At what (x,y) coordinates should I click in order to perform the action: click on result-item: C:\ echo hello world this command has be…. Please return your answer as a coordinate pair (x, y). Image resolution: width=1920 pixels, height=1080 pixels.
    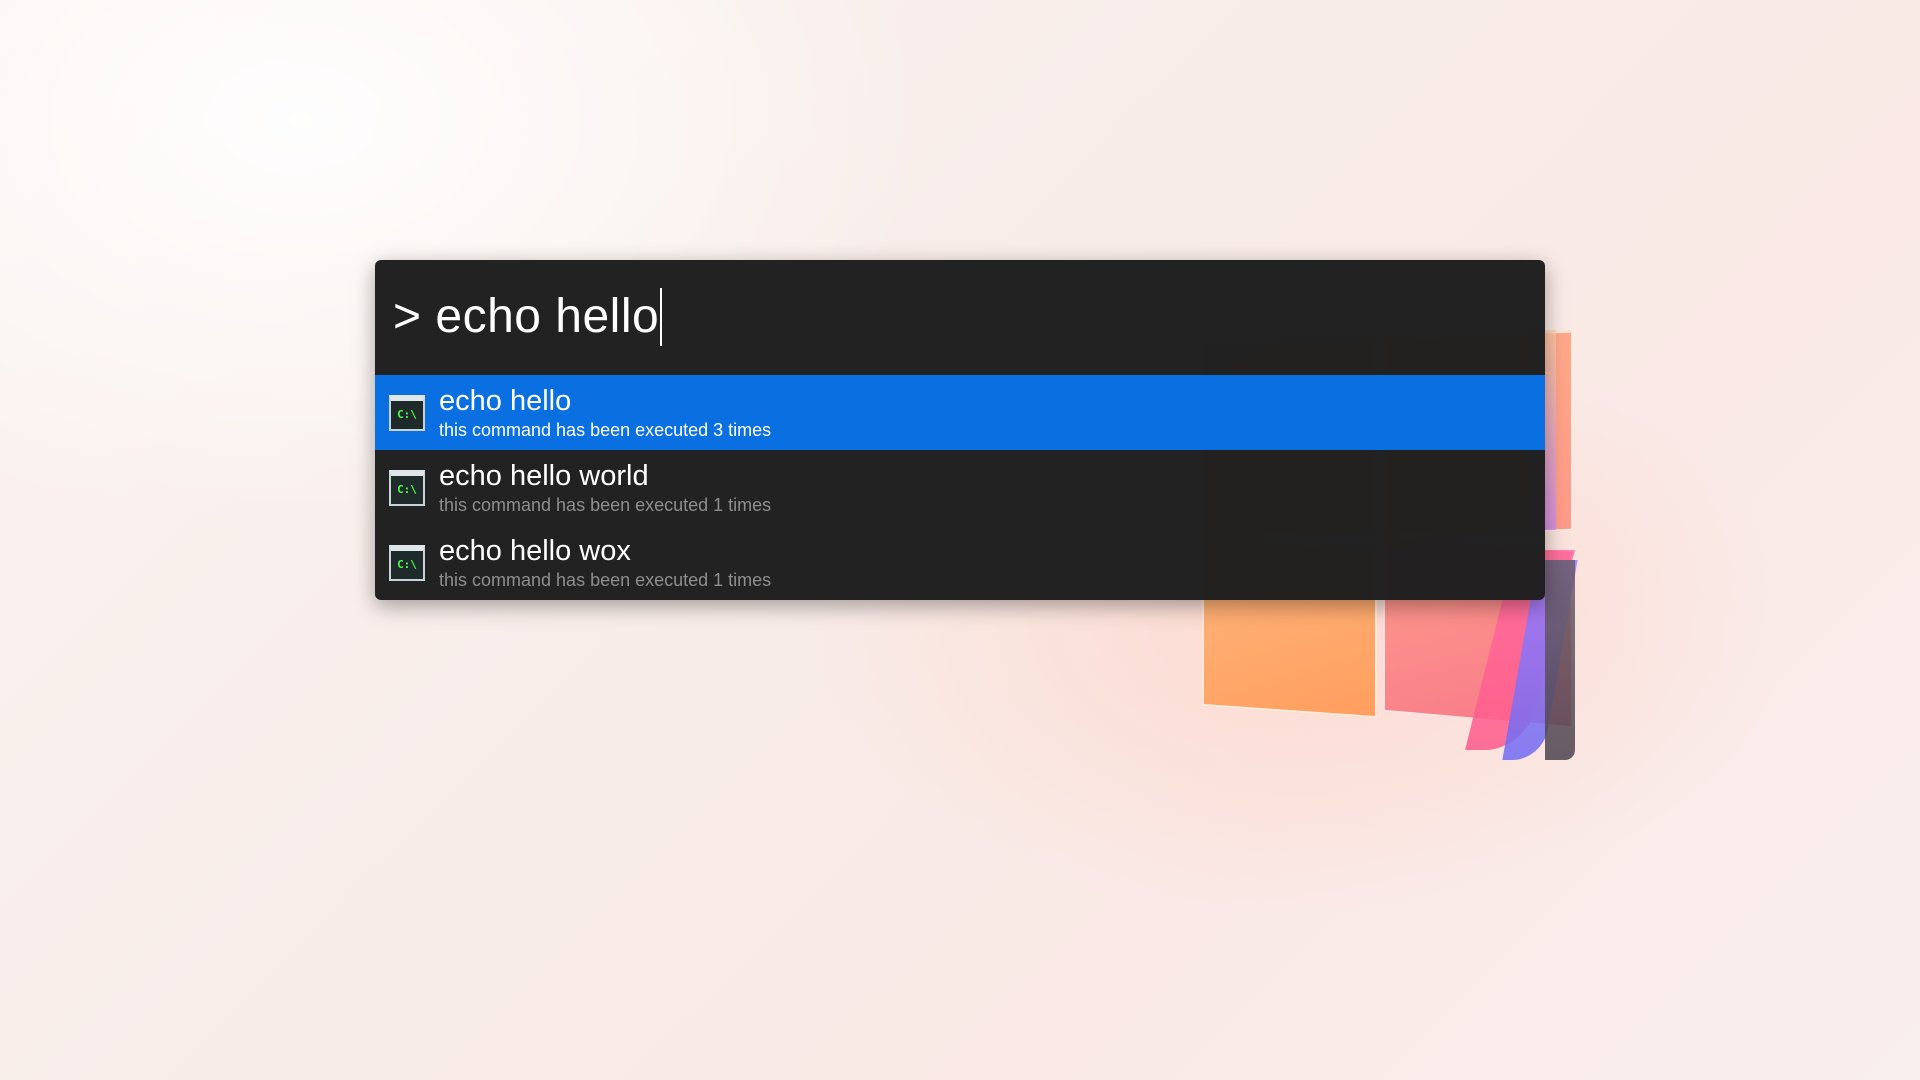
    Looking at the image, I should click on (960, 487).